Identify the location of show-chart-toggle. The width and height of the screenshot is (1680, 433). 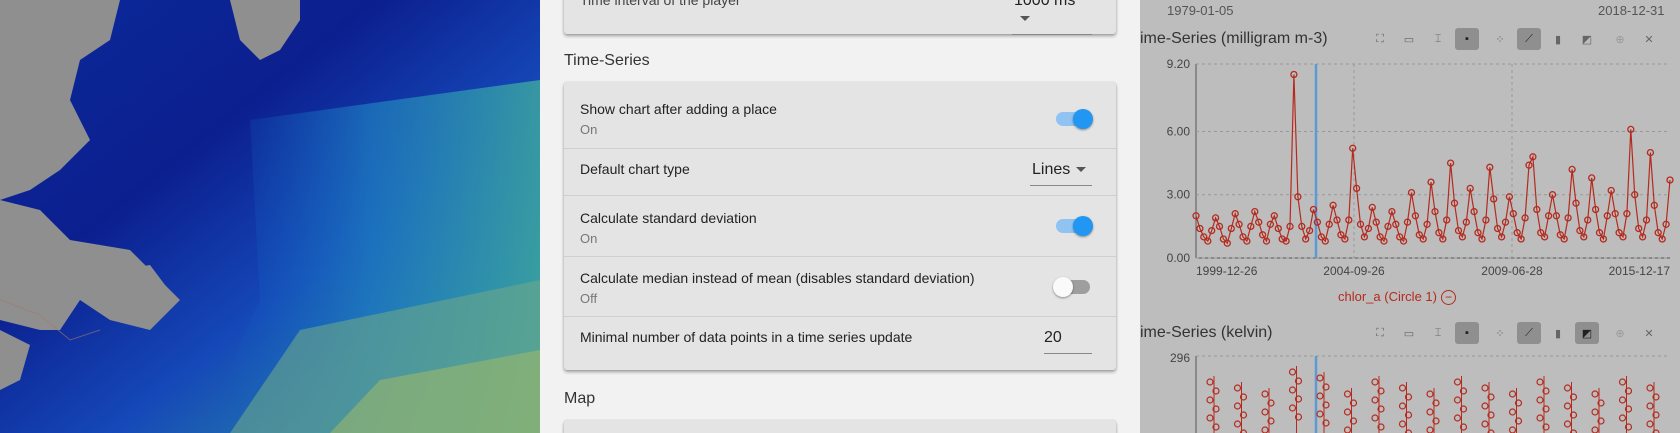
(1074, 119).